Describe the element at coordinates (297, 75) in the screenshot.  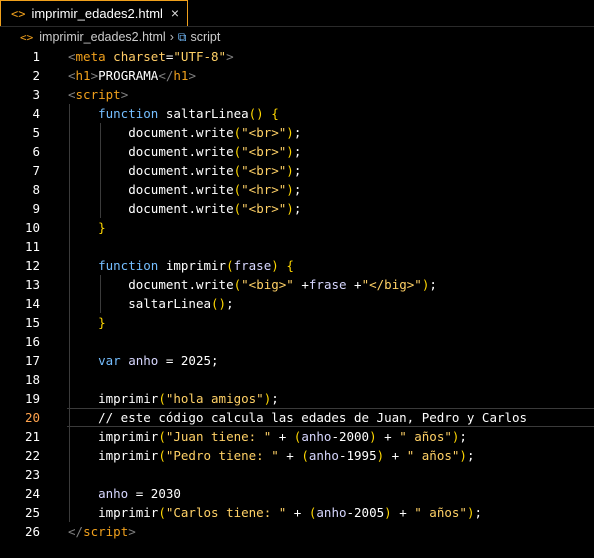
I see `code-line: 2 <h1>PROGRAMA</h1>` at that location.